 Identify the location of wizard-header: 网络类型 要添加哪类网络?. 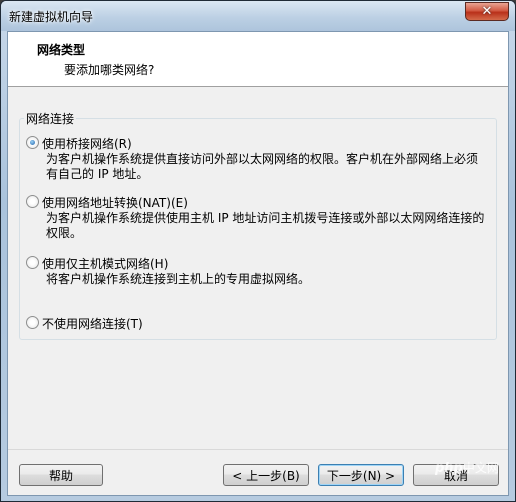
(258, 59).